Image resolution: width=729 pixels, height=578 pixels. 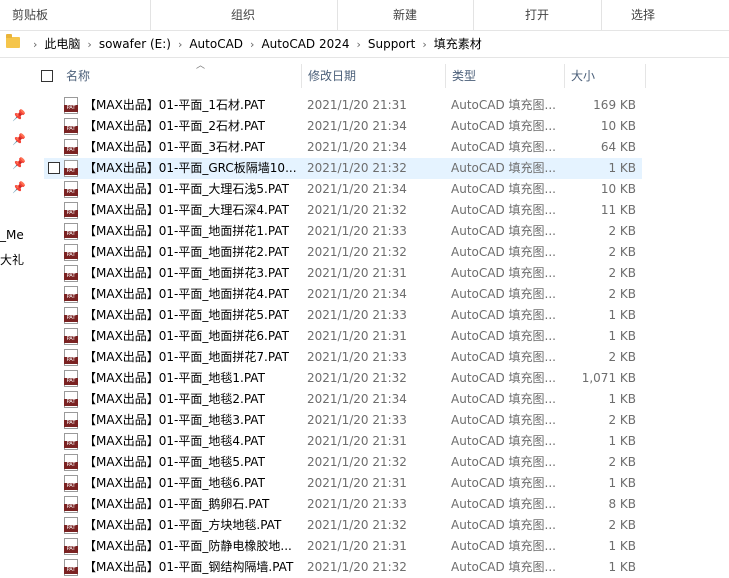 What do you see at coordinates (193, 525) in the screenshot?
I see `file-name: 【MAX出品】01-平面_方块地毯.PAT` at bounding box center [193, 525].